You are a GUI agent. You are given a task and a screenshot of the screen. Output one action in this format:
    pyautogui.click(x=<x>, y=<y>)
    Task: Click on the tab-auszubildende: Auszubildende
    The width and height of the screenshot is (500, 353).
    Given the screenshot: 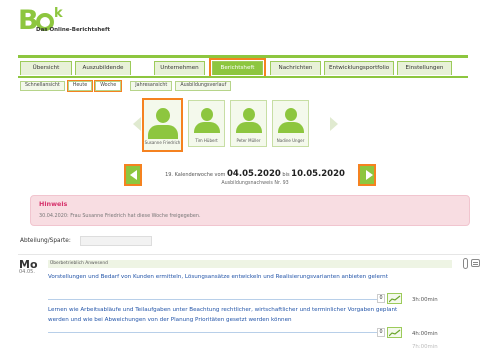 What is the action you would take?
    pyautogui.click(x=103, y=68)
    